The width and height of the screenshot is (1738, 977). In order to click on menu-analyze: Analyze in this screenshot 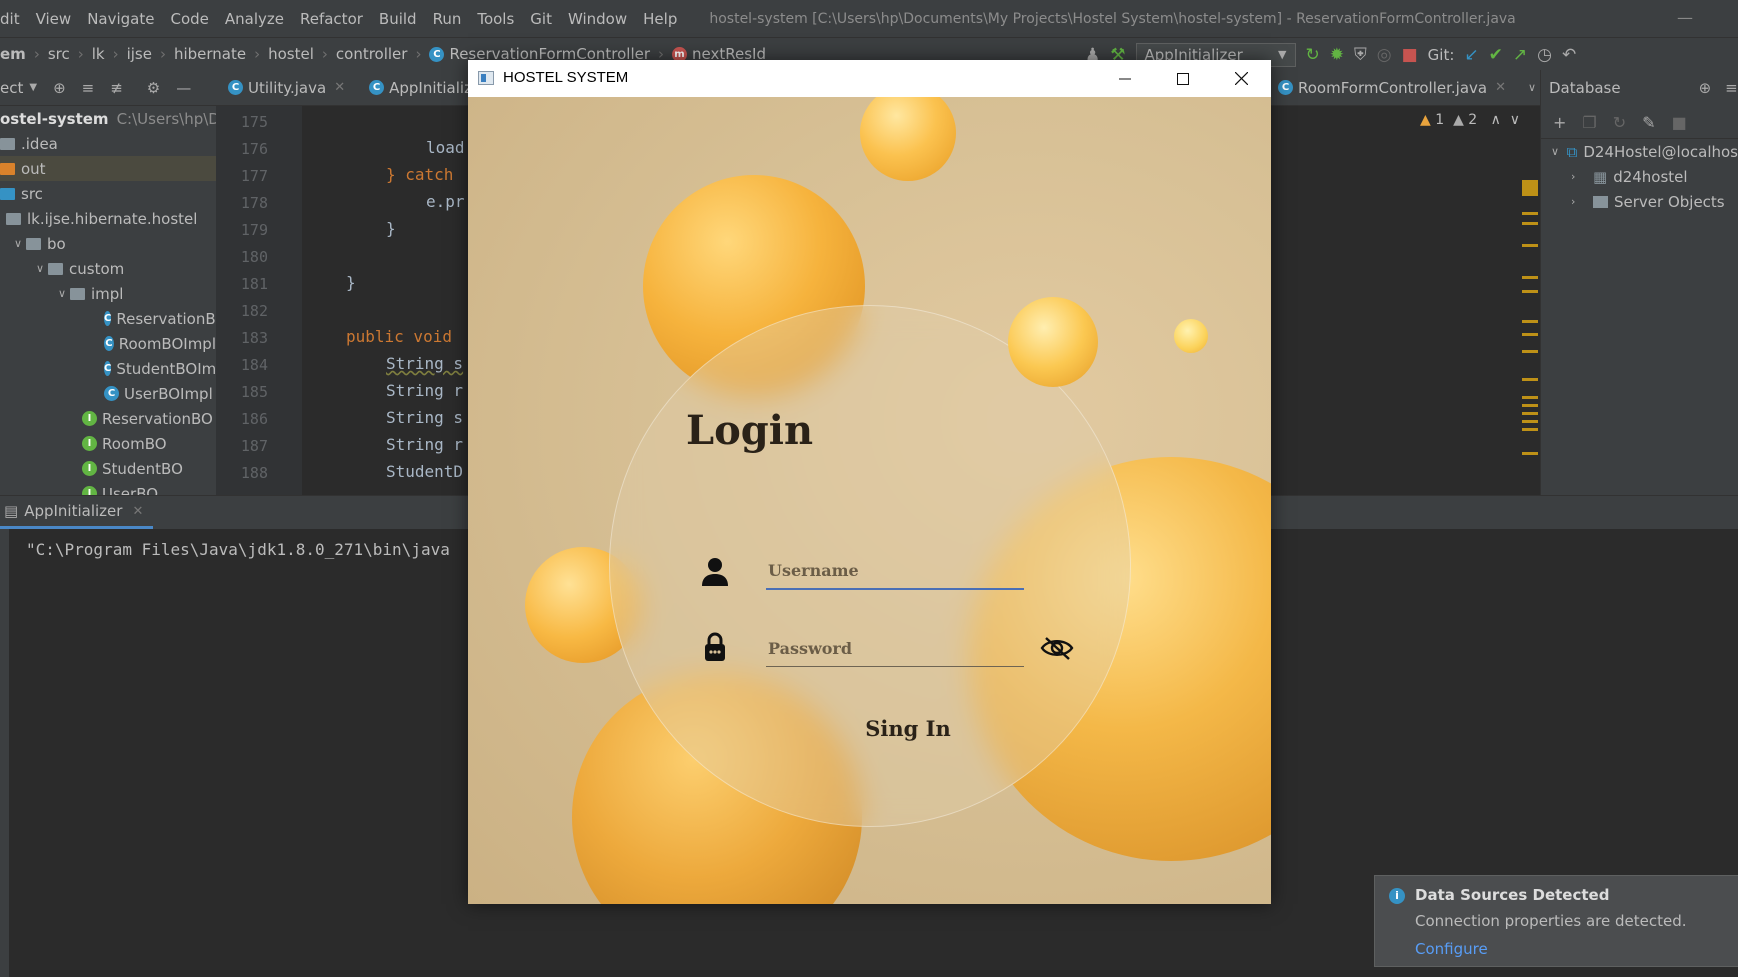, I will do `click(254, 19)`.